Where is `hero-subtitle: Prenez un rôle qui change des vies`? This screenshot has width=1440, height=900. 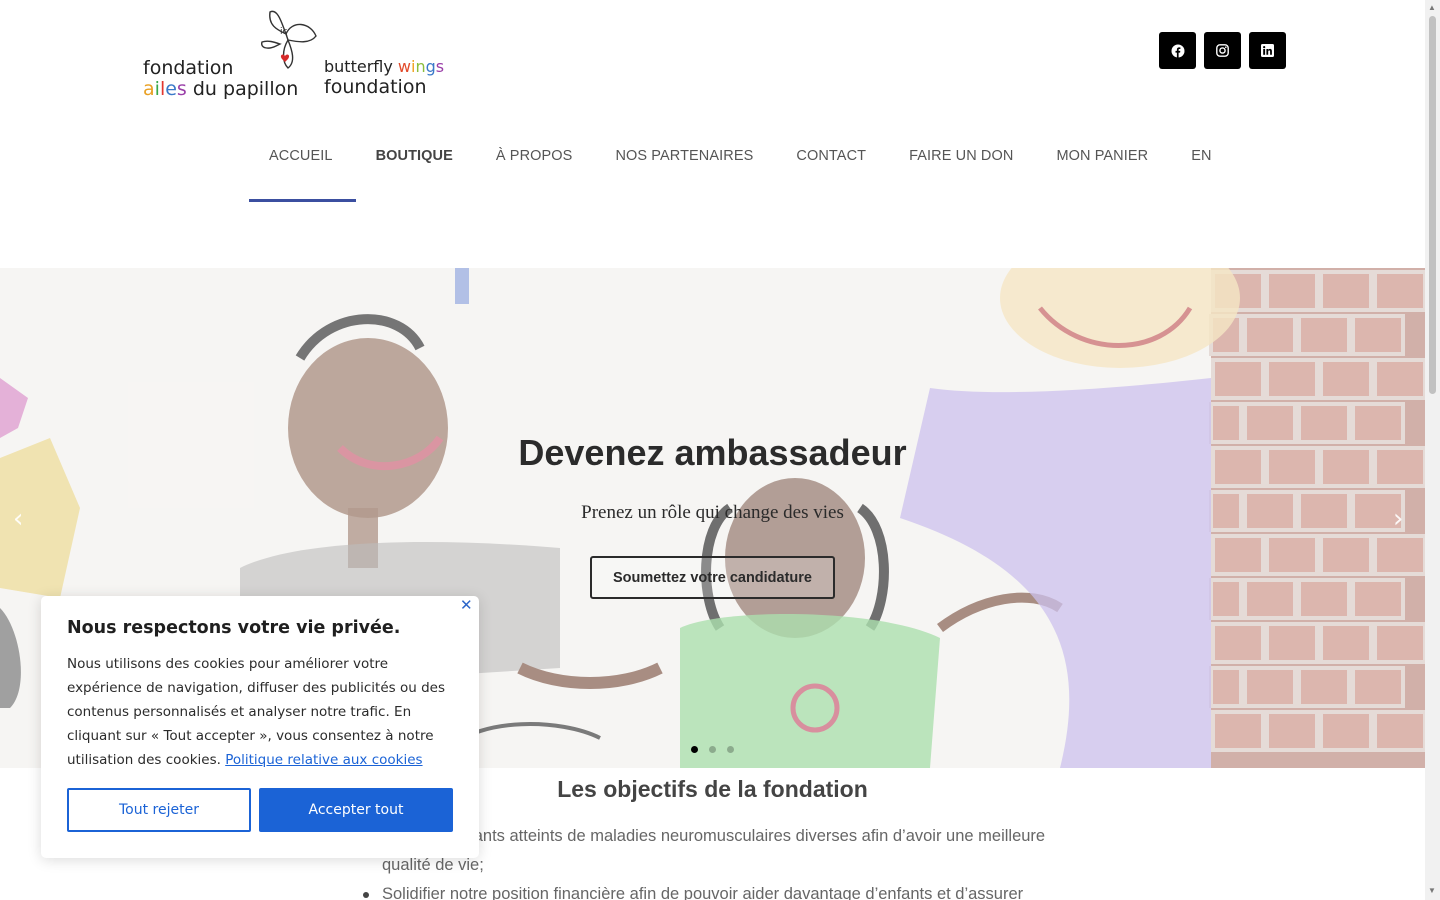
hero-subtitle: Prenez un rôle qui change des vies is located at coordinates (712, 512).